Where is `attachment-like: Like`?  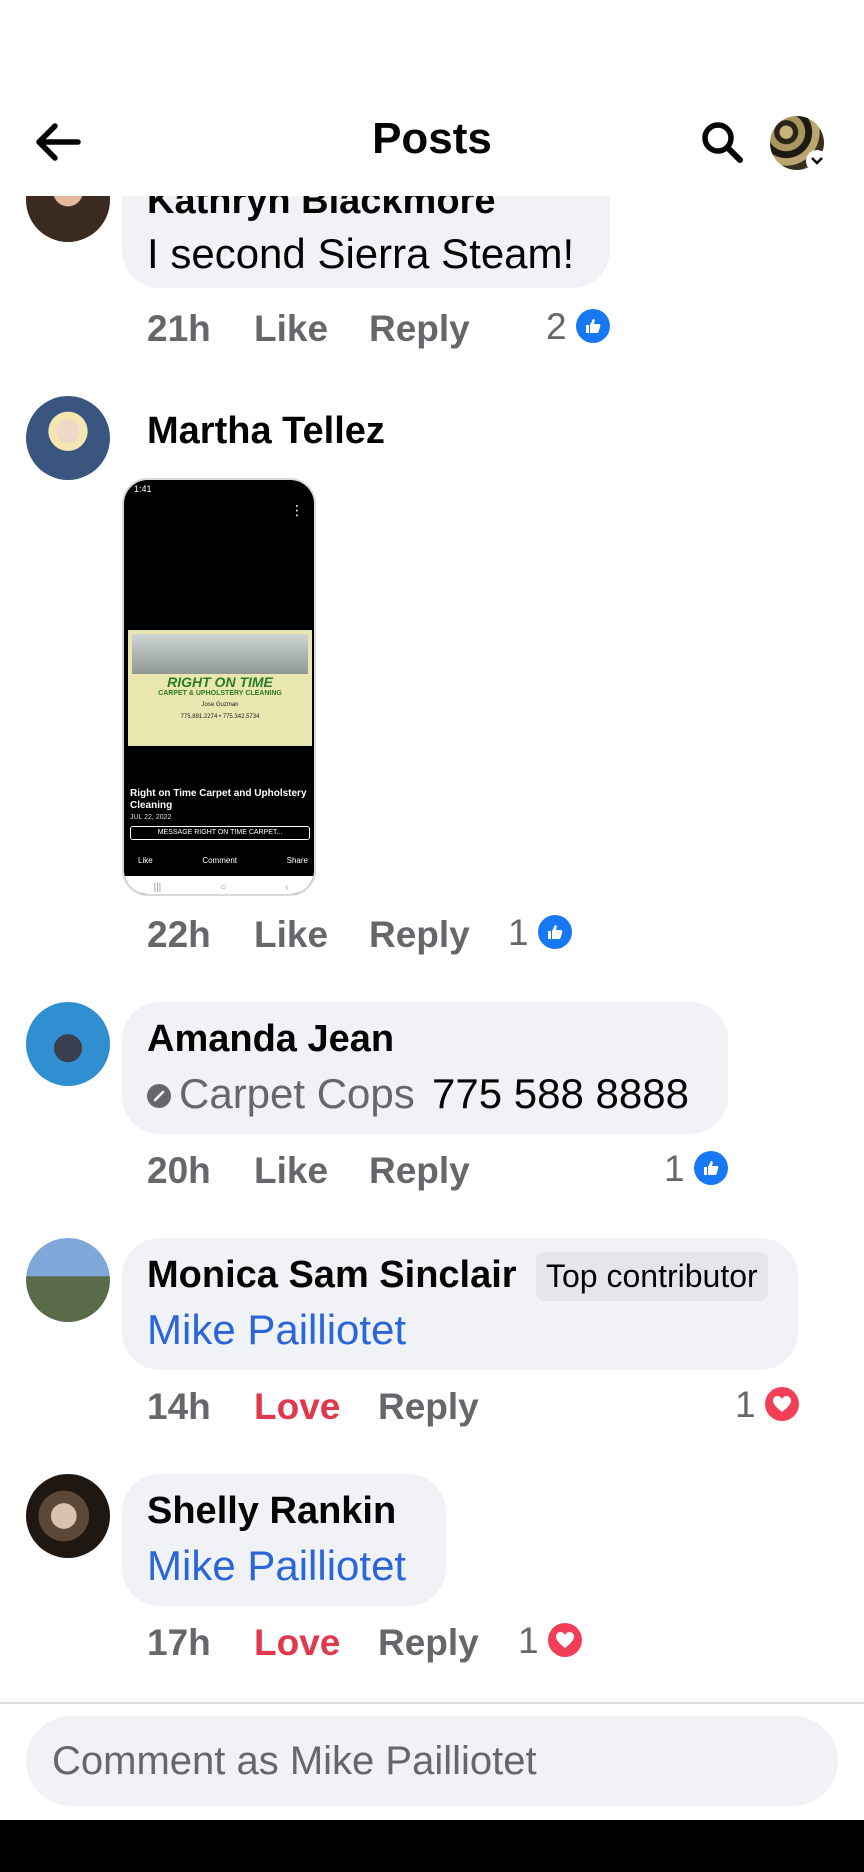
attachment-like: Like is located at coordinates (145, 860).